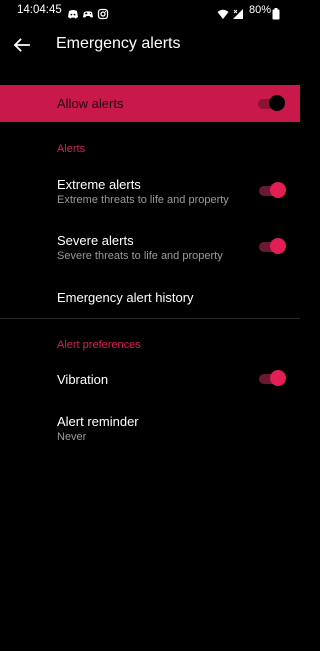 The width and height of the screenshot is (320, 651). What do you see at coordinates (99, 345) in the screenshot?
I see `section-header-alert-preferences: Alert preferences` at bounding box center [99, 345].